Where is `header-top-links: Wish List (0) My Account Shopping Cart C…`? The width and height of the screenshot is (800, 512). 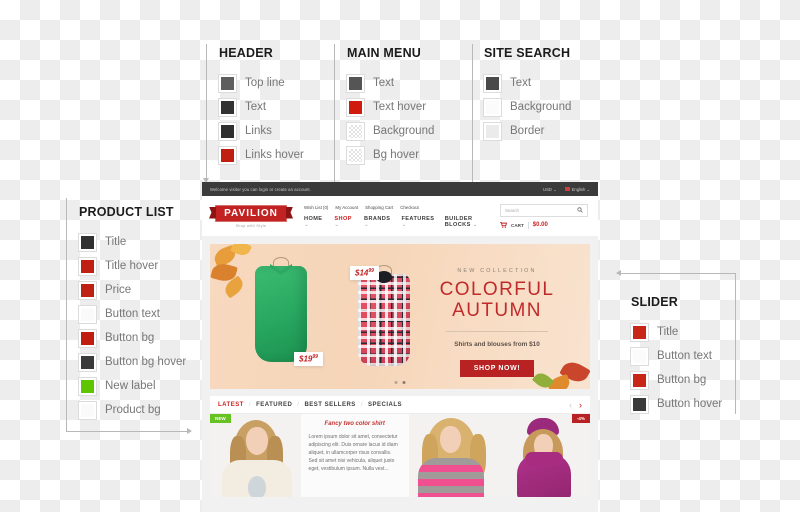 header-top-links: Wish List (0) My Account Shopping Cart C… is located at coordinates (402, 207).